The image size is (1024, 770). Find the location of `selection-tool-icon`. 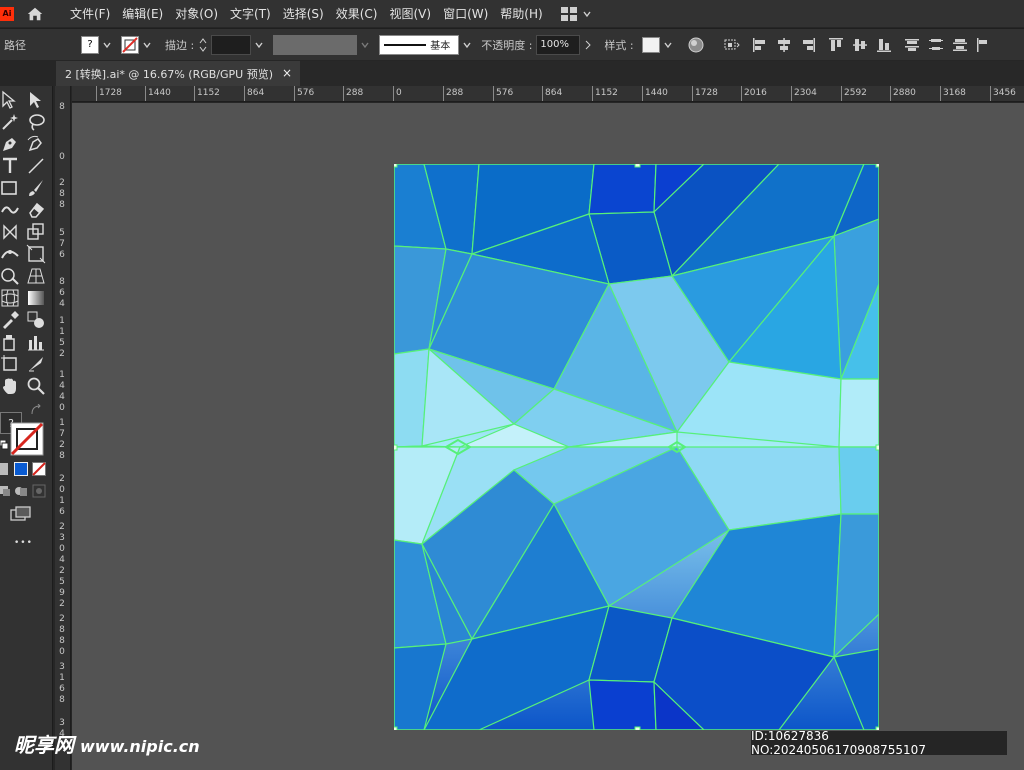

selection-tool-icon is located at coordinates (10, 100).